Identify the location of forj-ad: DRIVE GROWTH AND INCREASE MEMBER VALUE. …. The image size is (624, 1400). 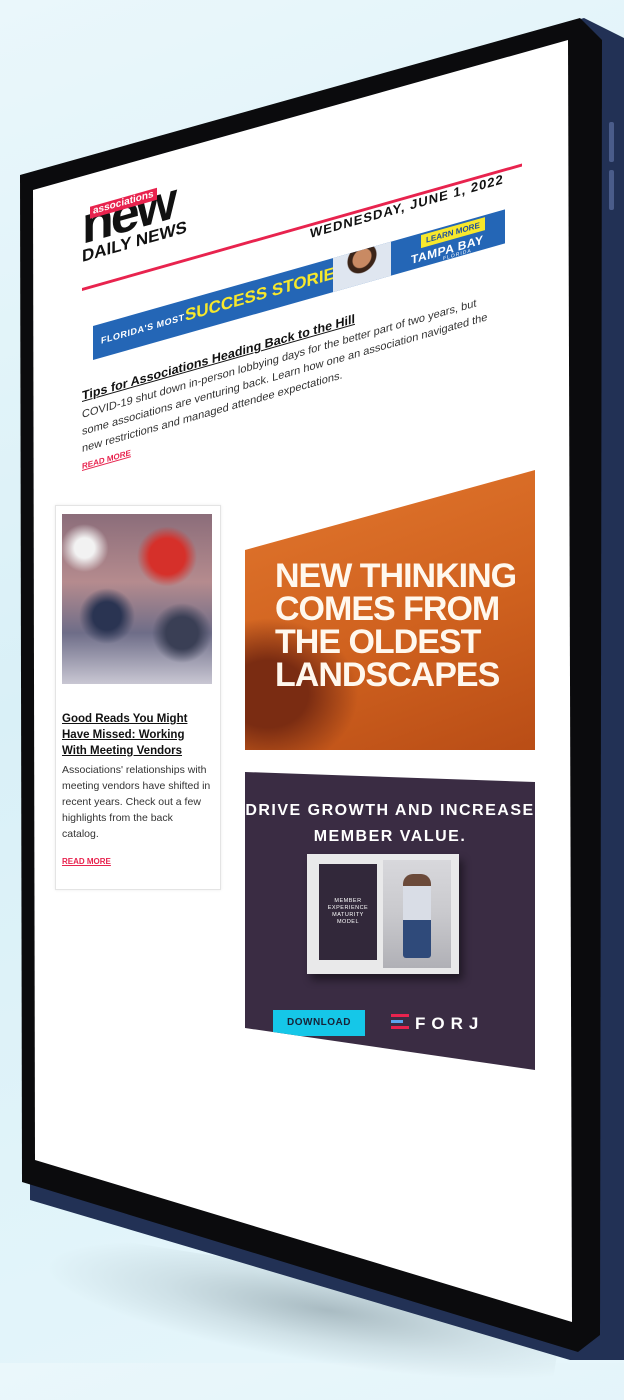
(390, 921).